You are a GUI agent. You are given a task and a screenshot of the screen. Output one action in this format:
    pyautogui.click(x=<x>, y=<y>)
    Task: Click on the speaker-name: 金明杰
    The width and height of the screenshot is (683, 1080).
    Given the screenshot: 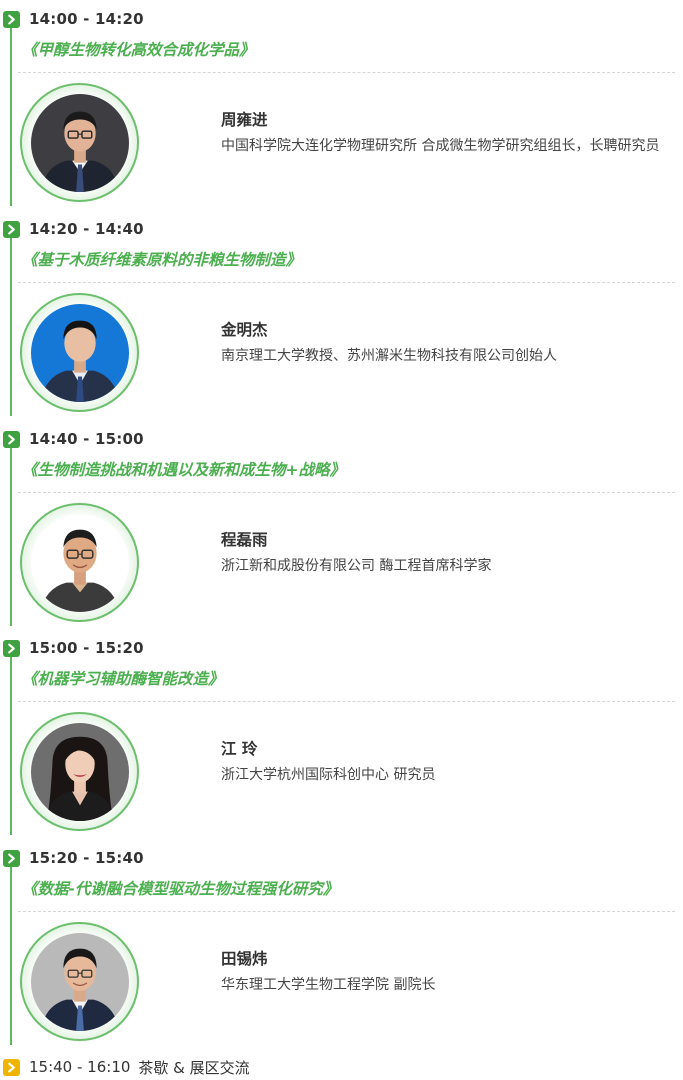 What is the action you would take?
    pyautogui.click(x=244, y=330)
    